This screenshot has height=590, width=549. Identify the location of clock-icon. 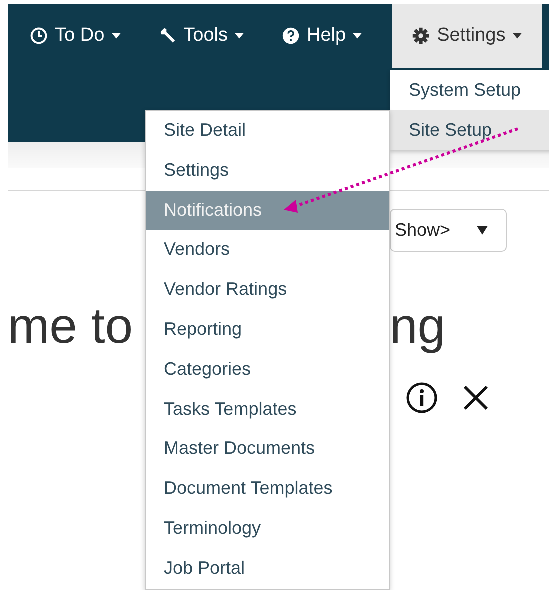
(39, 36).